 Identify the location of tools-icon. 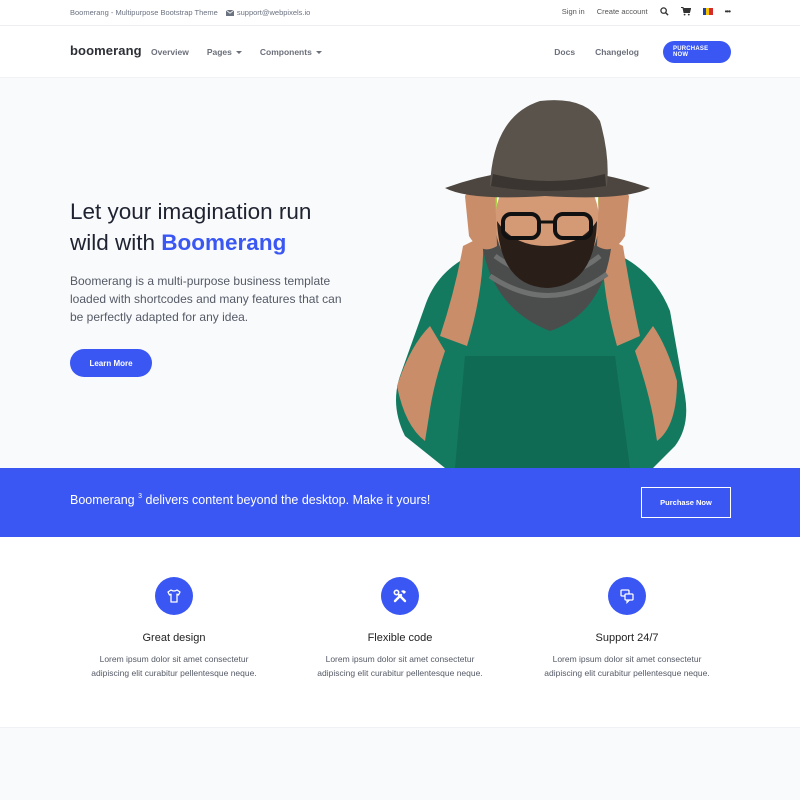
(400, 596).